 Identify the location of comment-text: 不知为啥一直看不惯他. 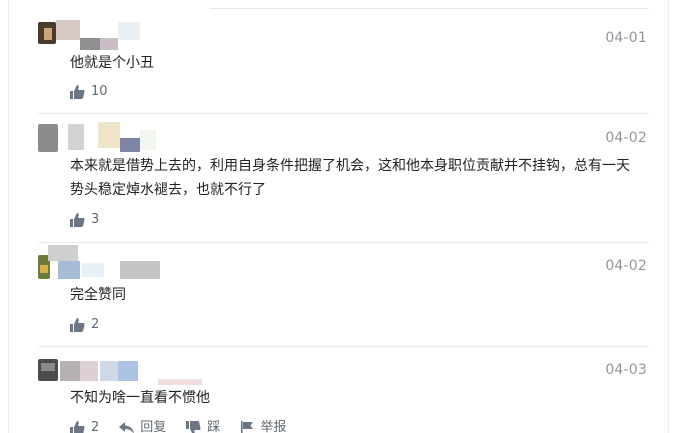
(140, 398).